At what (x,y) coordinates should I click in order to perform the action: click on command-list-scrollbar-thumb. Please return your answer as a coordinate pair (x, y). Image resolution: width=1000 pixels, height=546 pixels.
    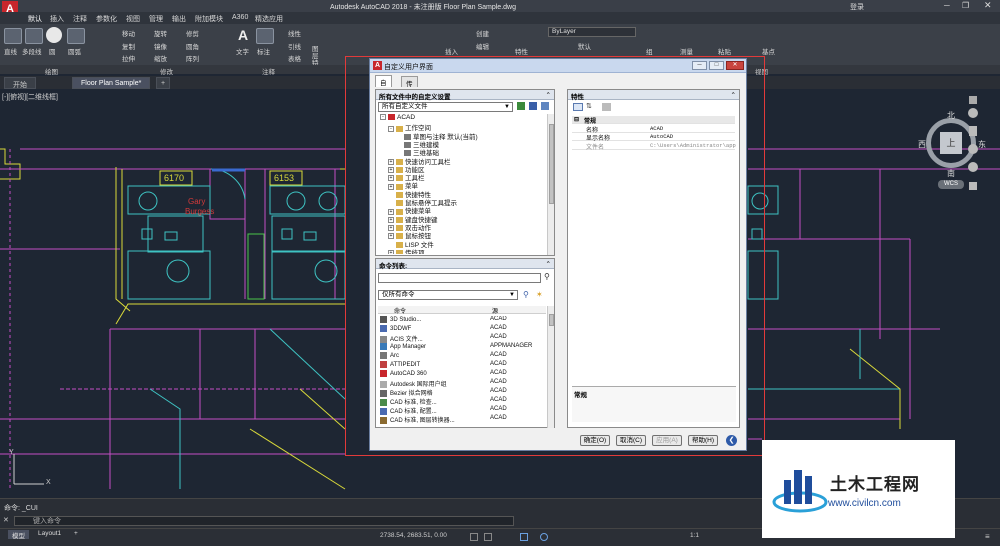
    Looking at the image, I should click on (551, 320).